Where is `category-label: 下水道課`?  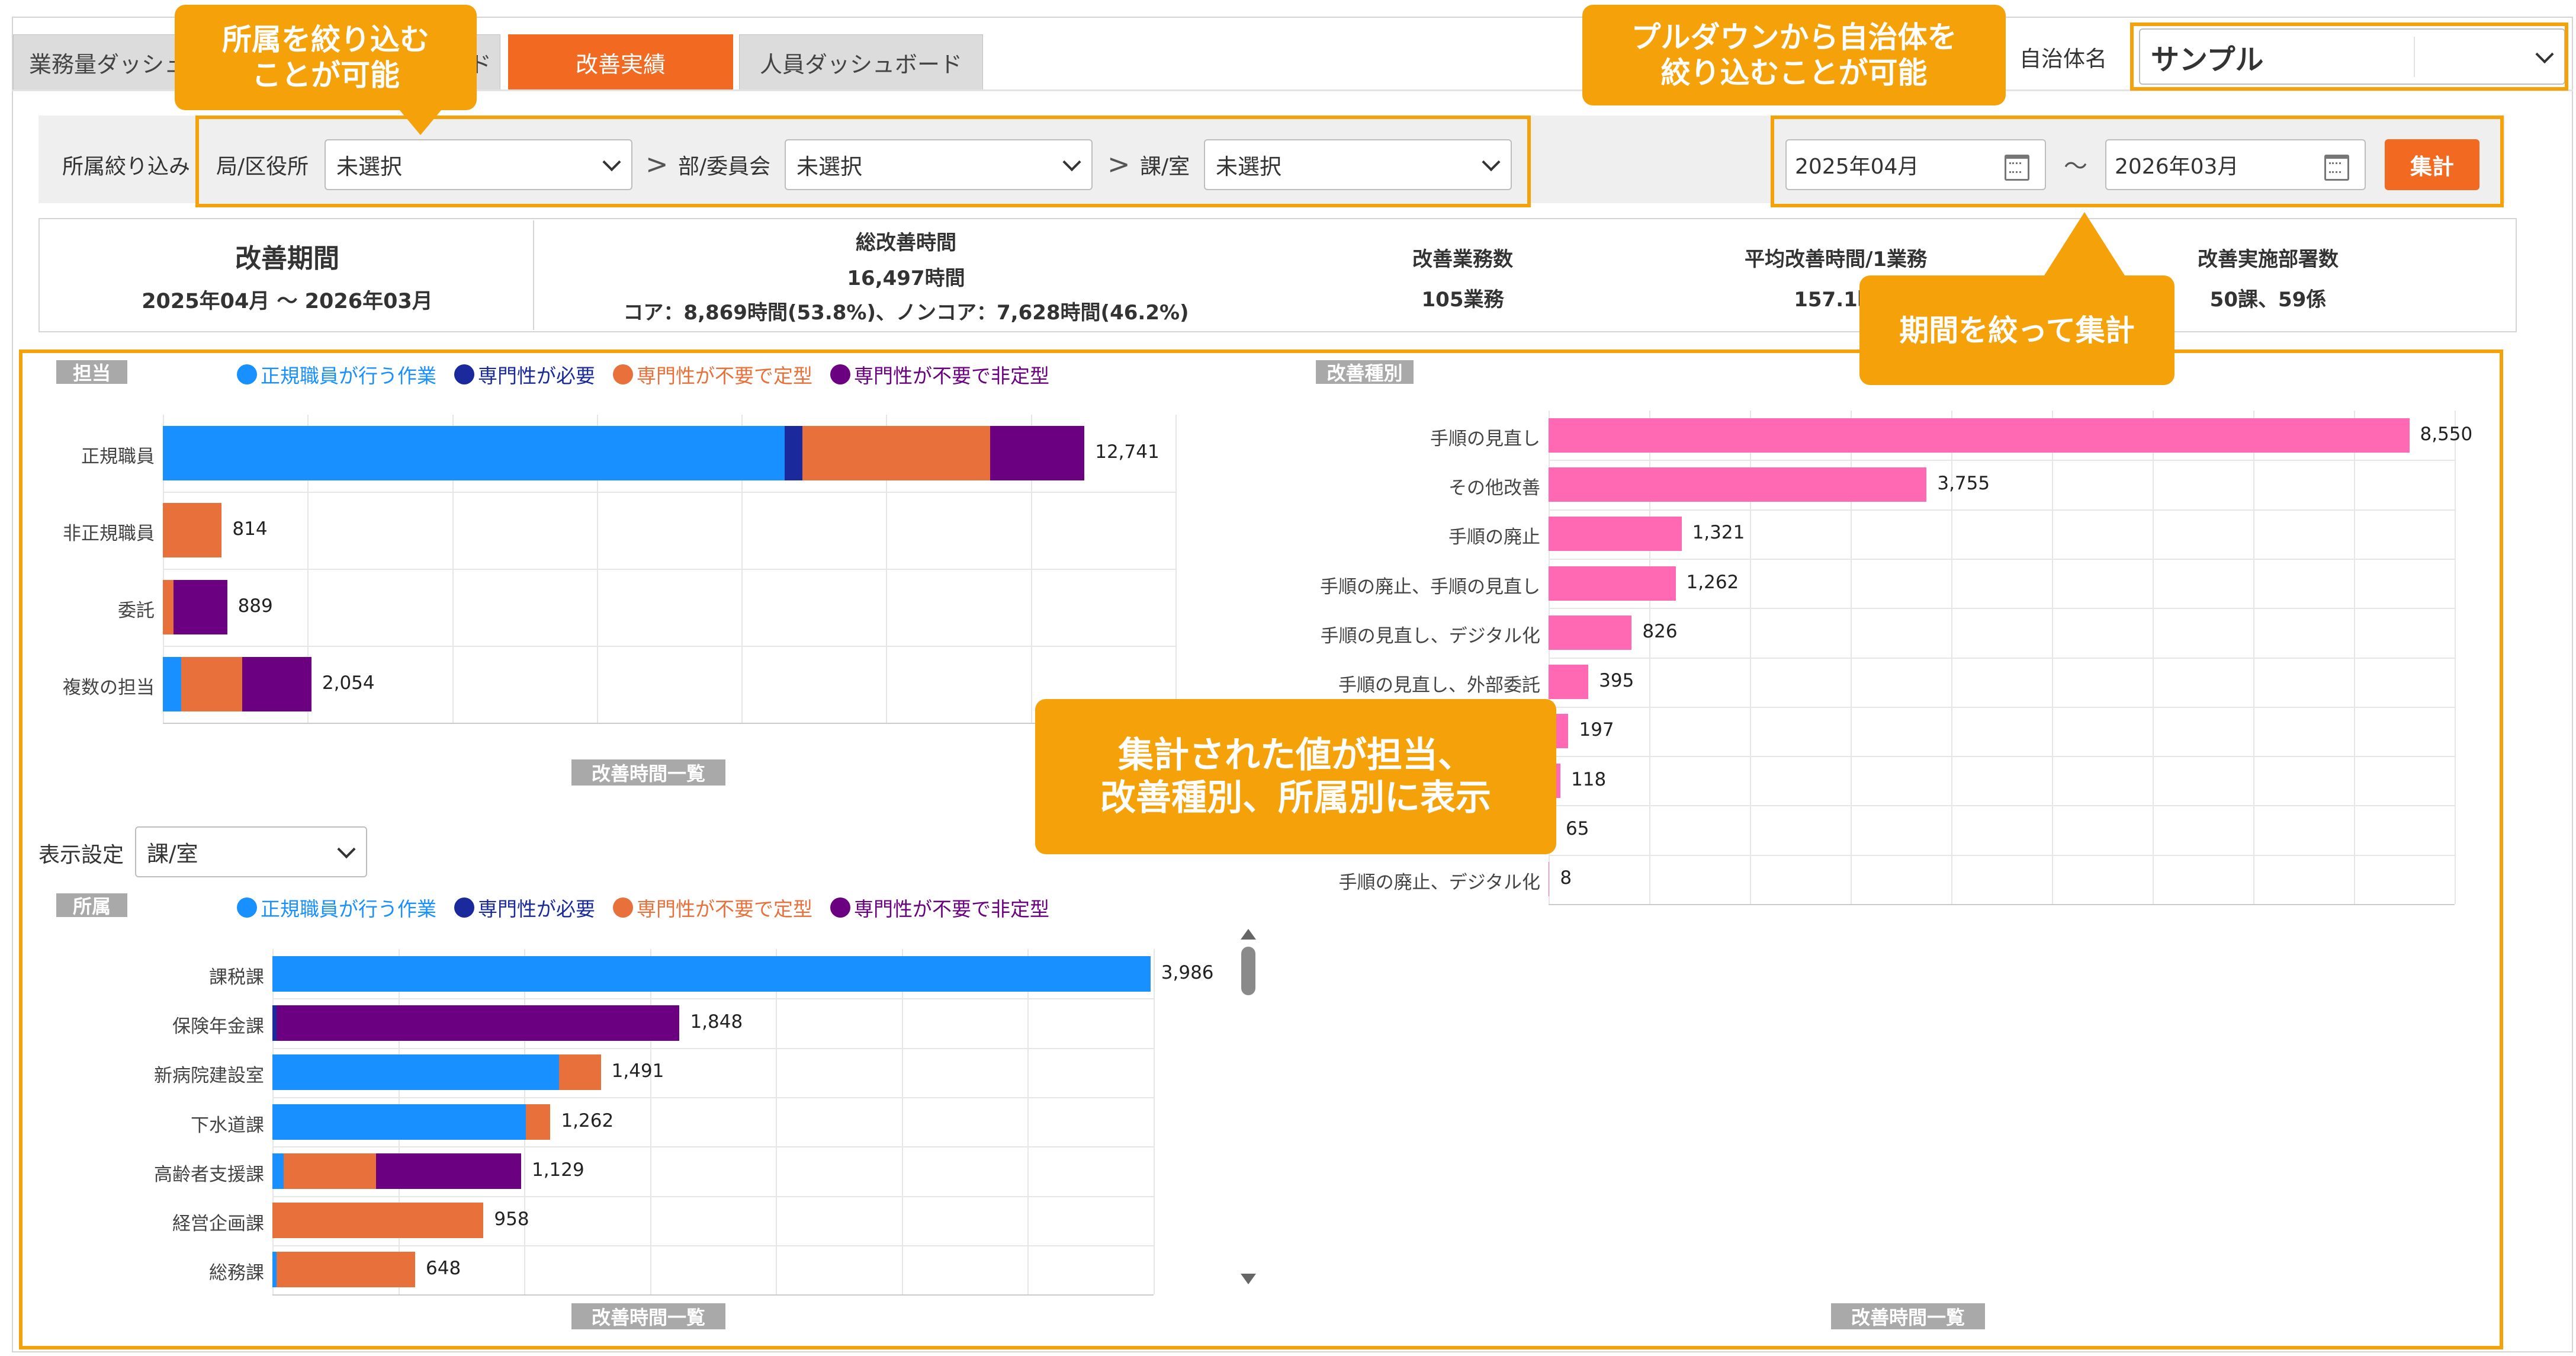
category-label: 下水道課 is located at coordinates (227, 1125).